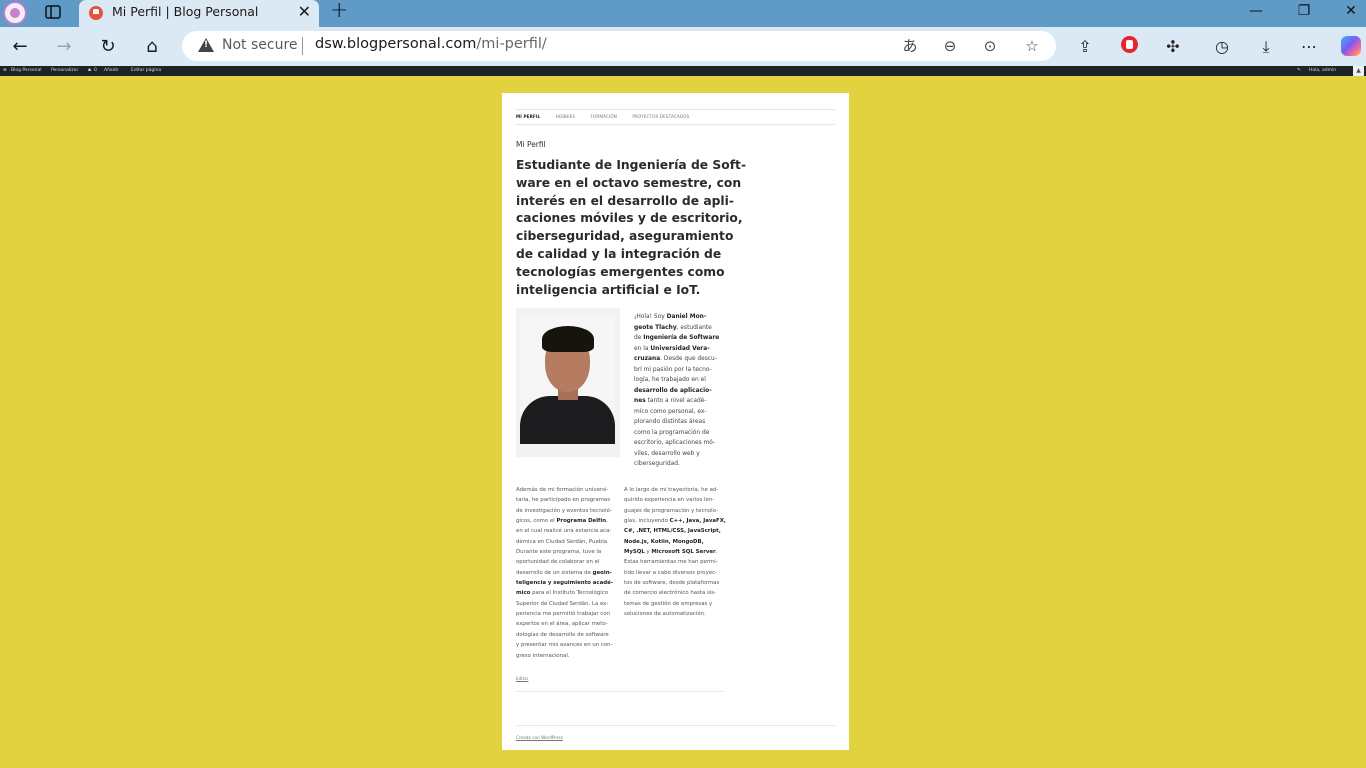 The width and height of the screenshot is (1366, 768). Describe the element at coordinates (111, 71) in the screenshot. I see `wp-new: Añadir` at that location.